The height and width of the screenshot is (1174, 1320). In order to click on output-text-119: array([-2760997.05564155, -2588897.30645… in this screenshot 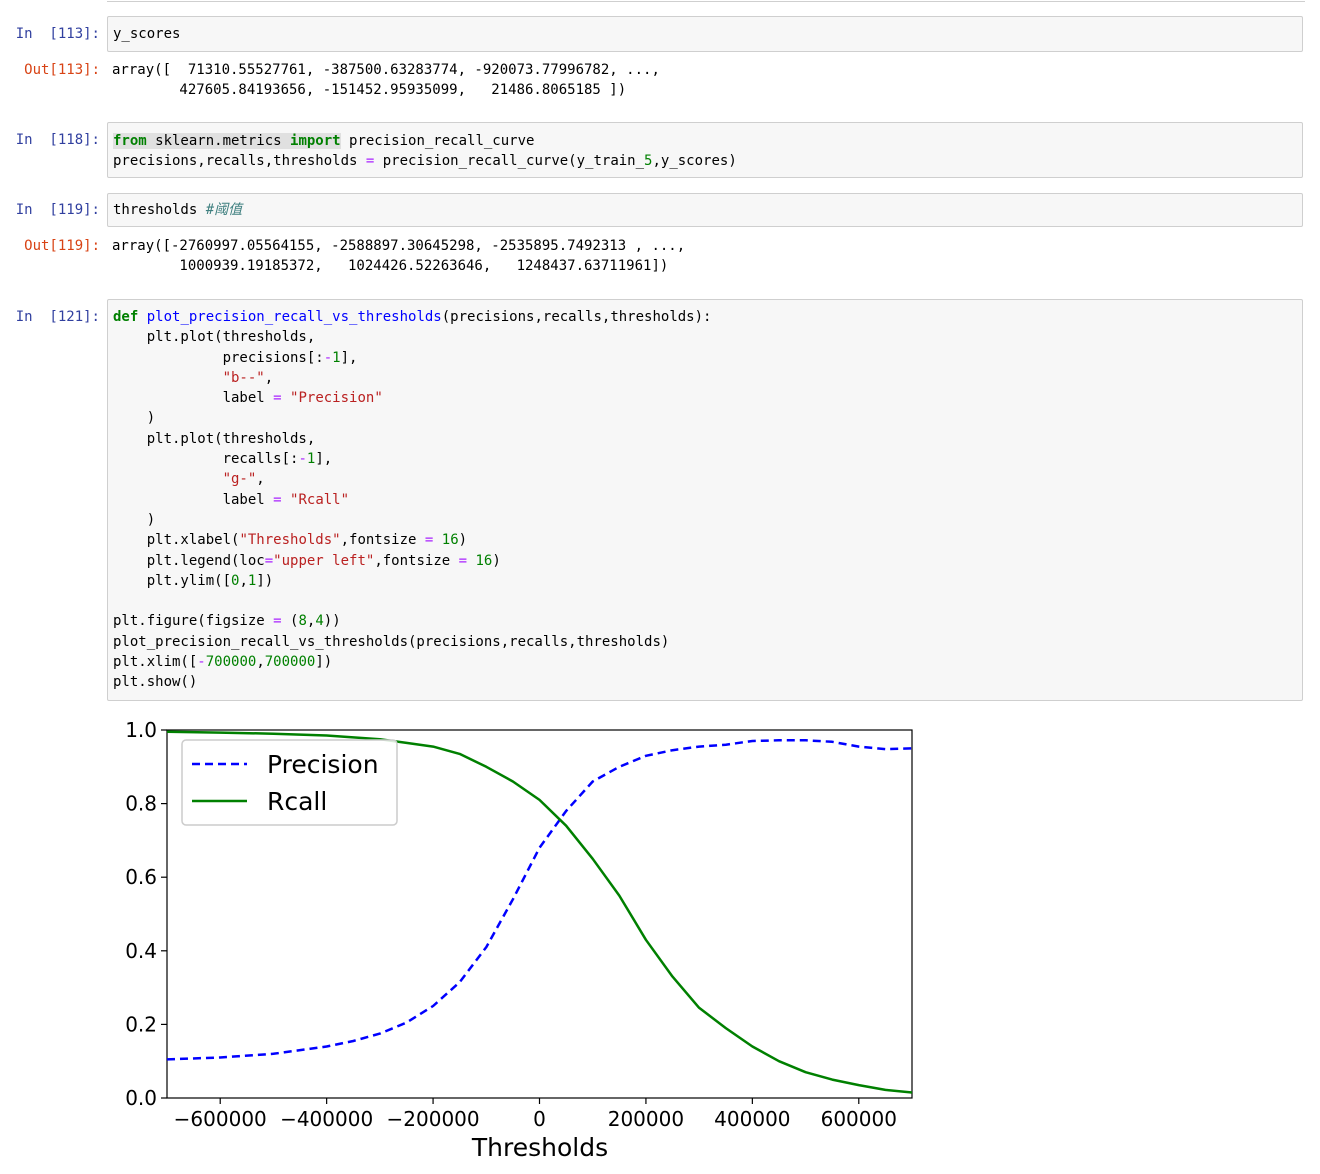, I will do `click(399, 256)`.